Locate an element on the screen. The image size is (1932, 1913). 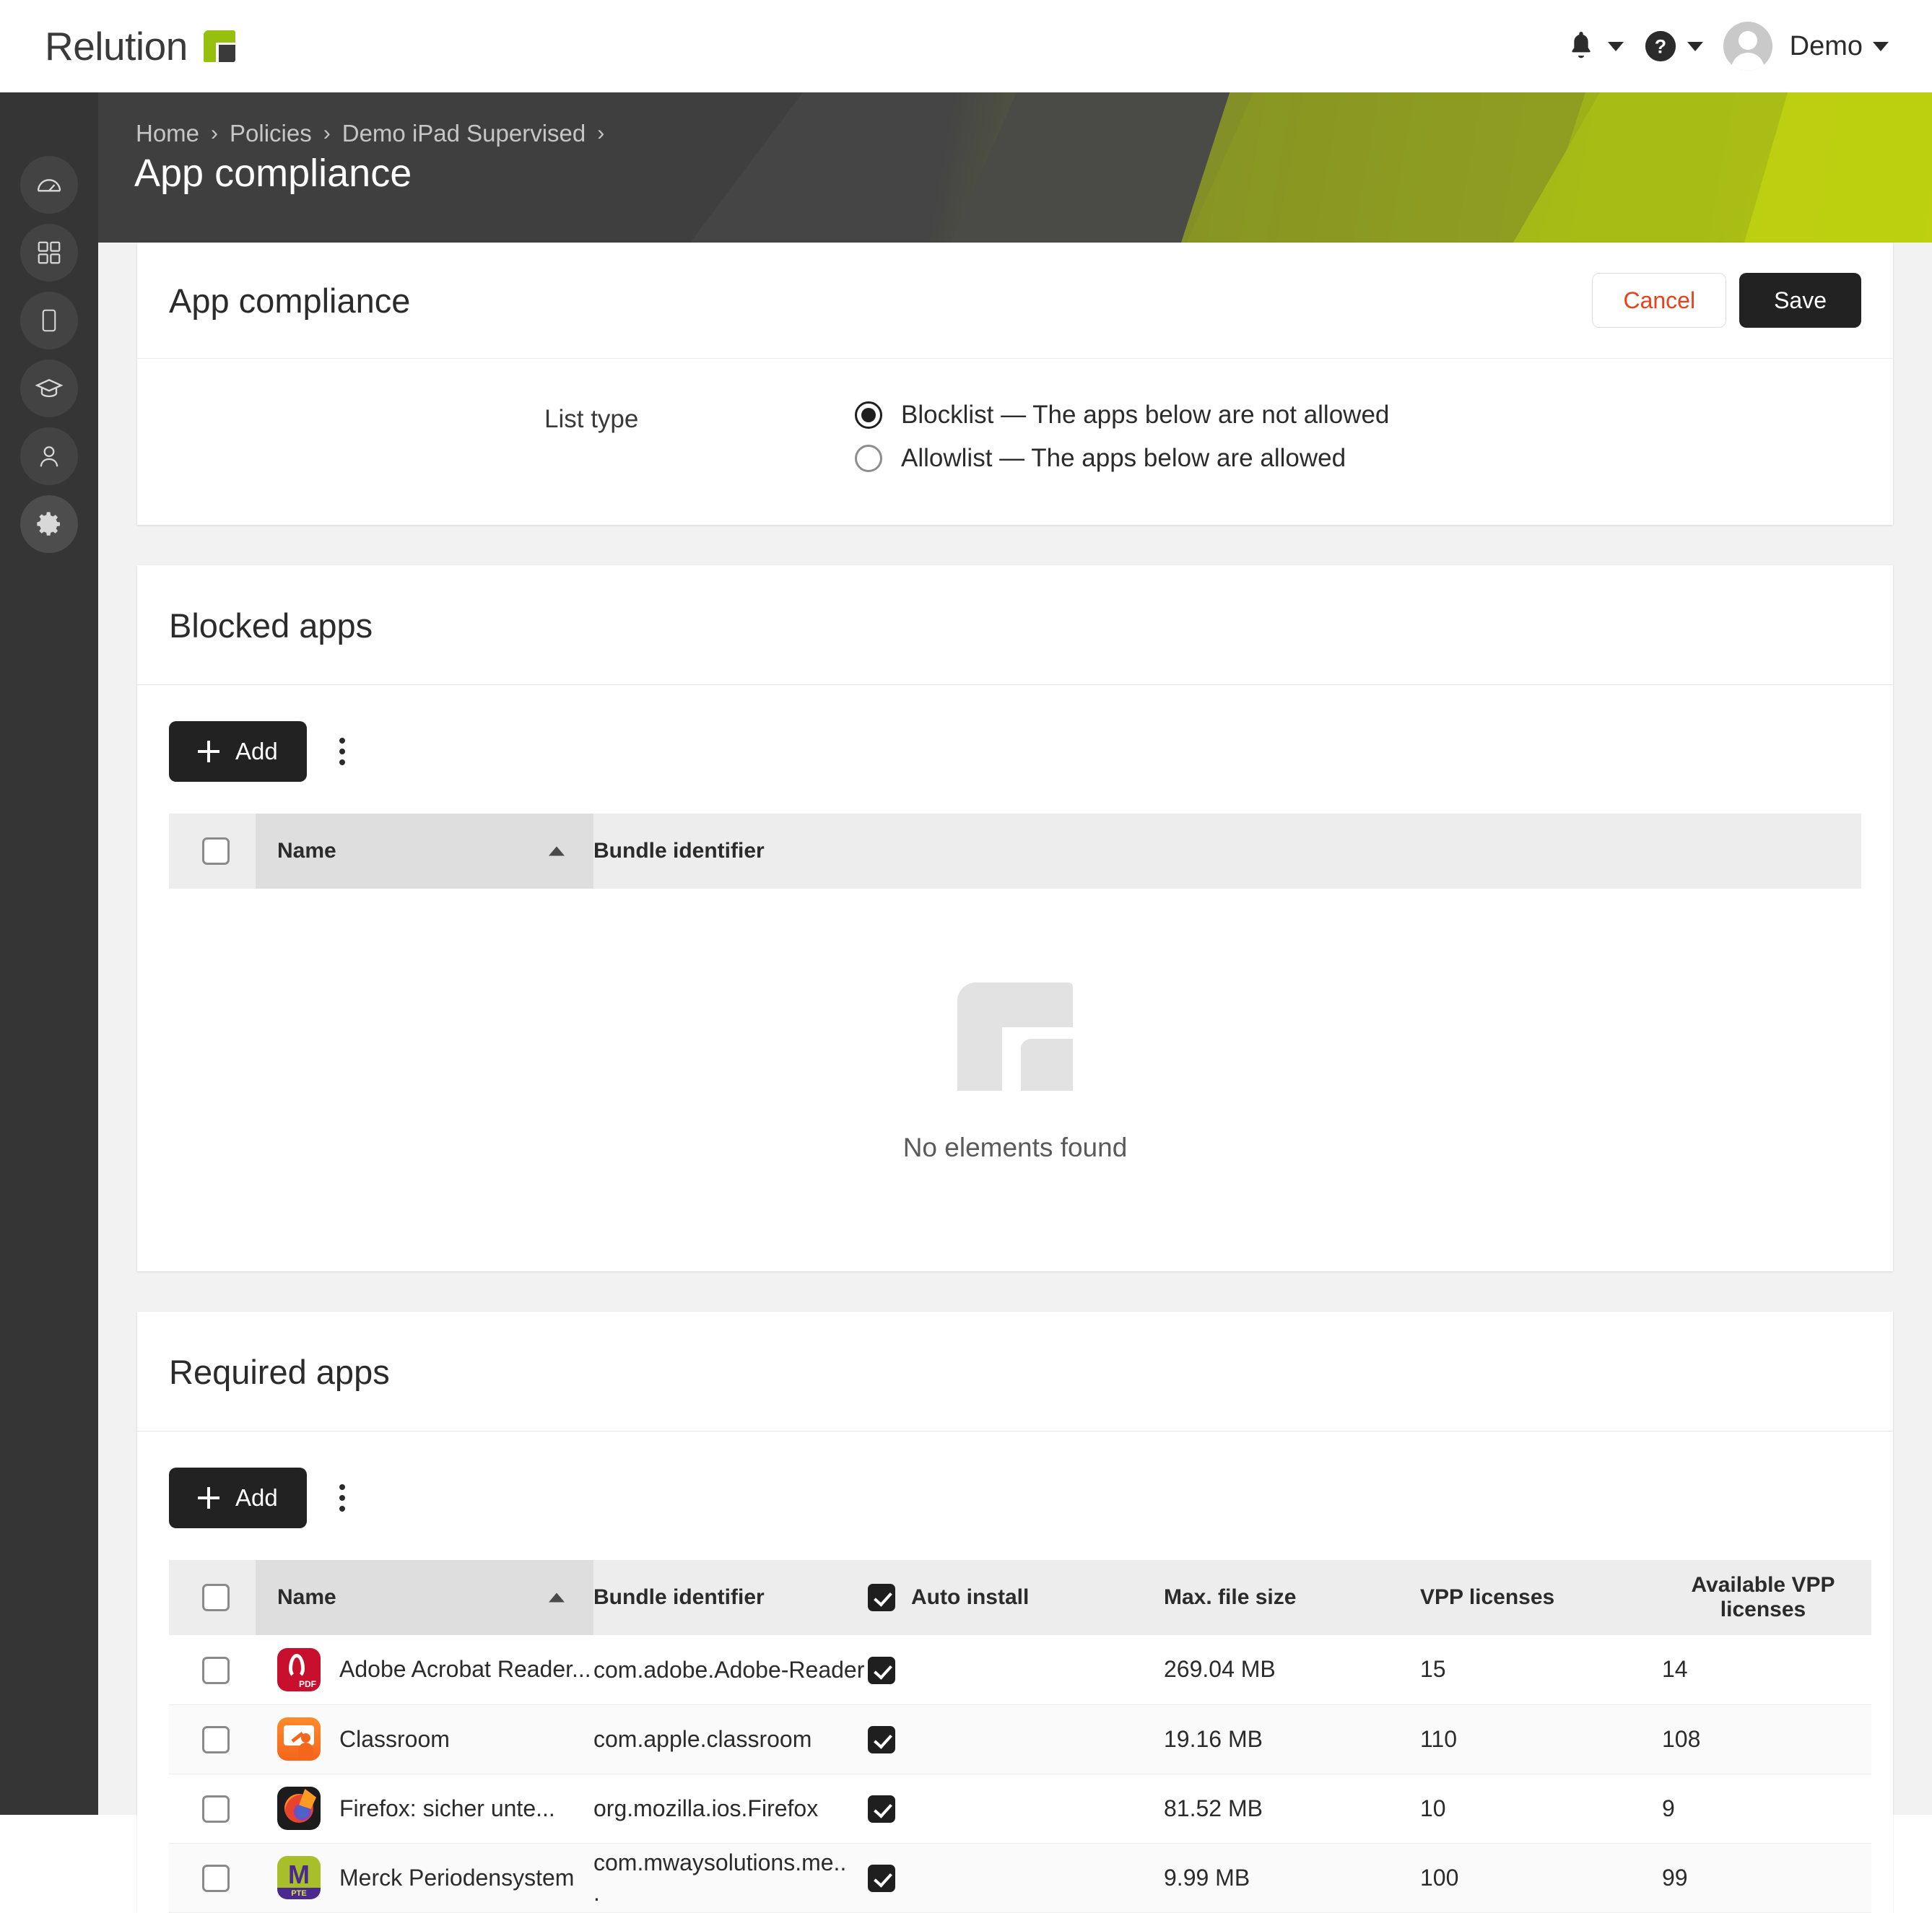
available-vpp-cell: 9 is located at coordinates (1763, 1809).